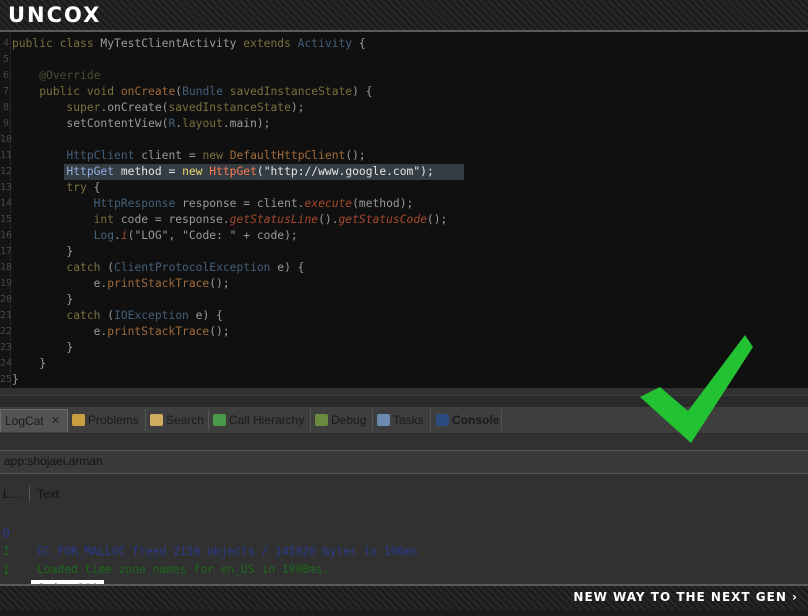  Describe the element at coordinates (76, 187) in the screenshot. I see `code-token: try` at that location.